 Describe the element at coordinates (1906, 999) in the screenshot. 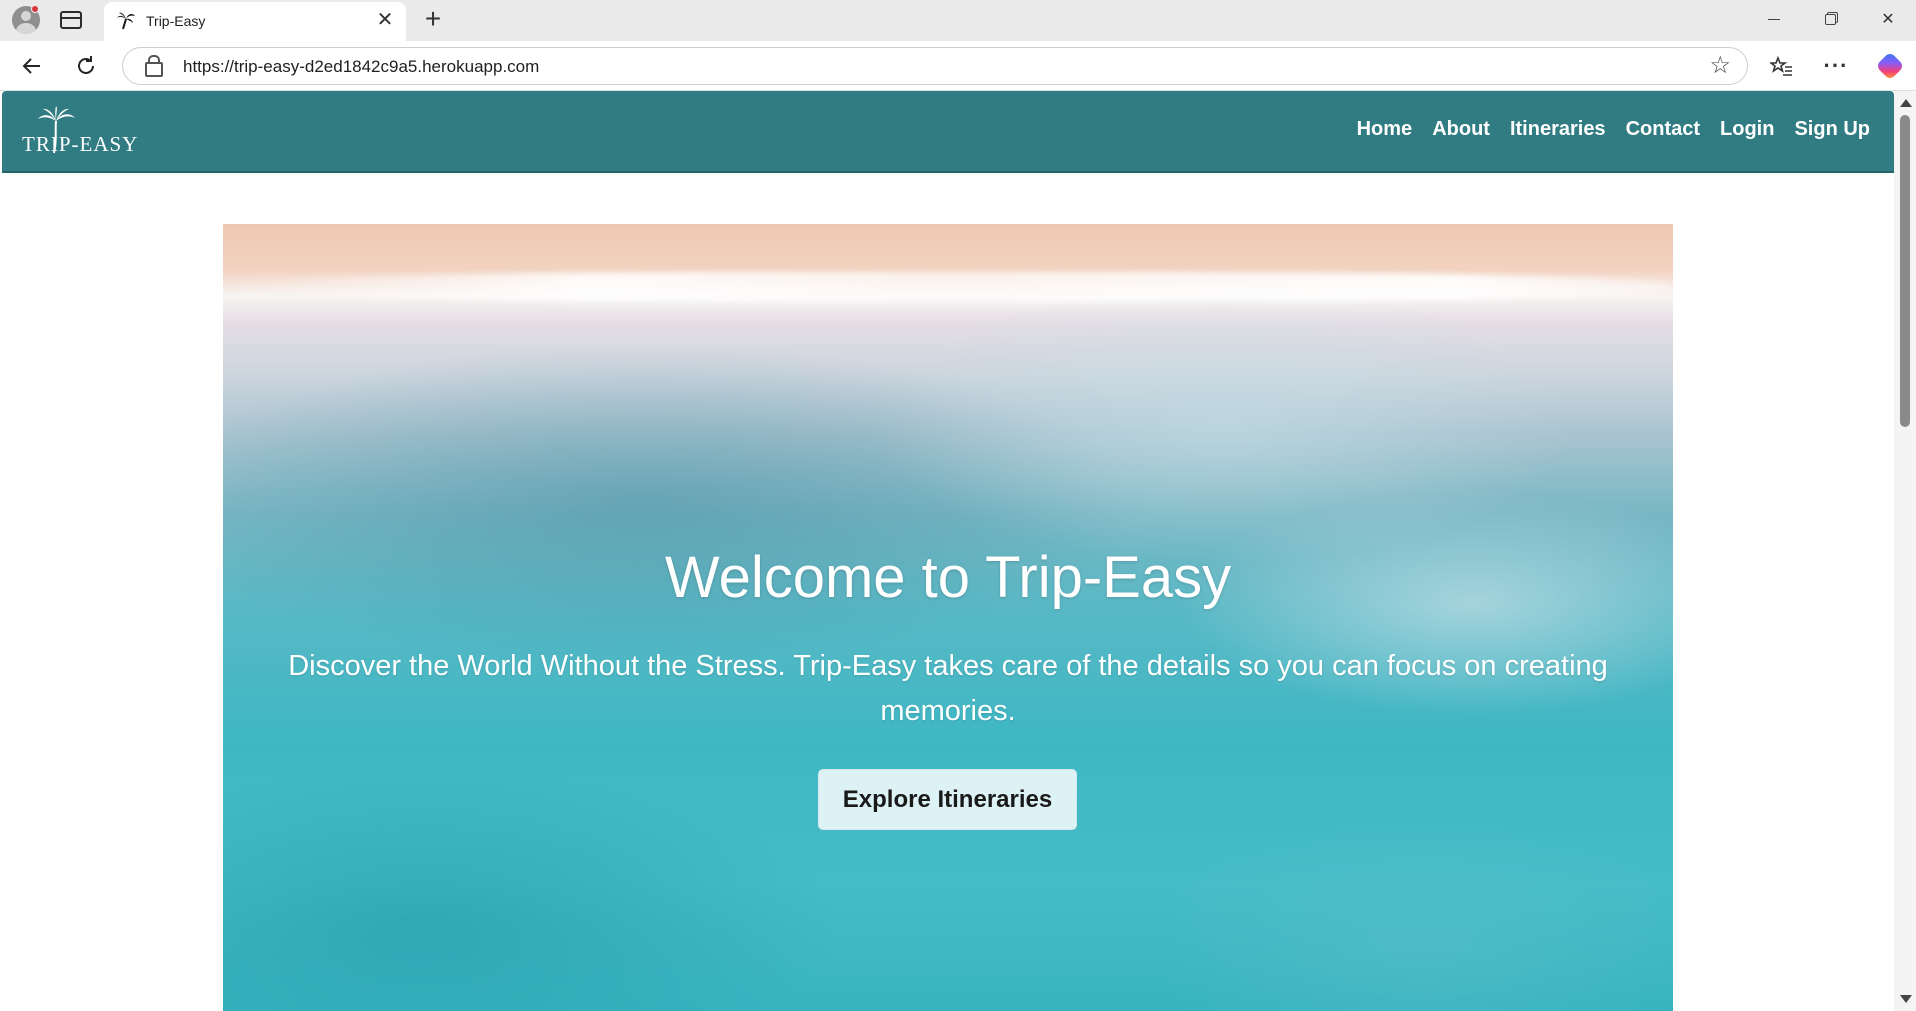

I see `scroll-down-arrow-icon` at that location.